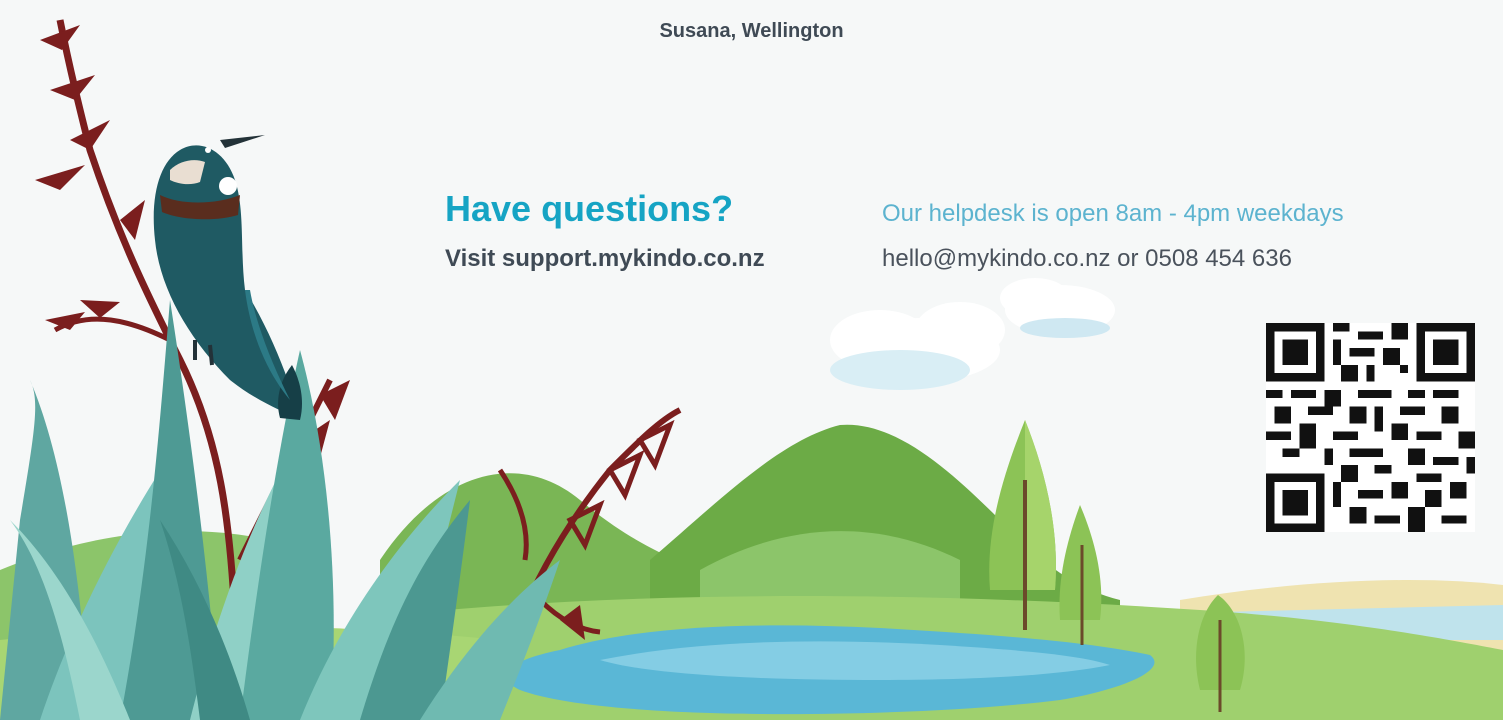  What do you see at coordinates (605, 259) in the screenshot?
I see `support-link-text: Visit support.mykindo.co.nz` at bounding box center [605, 259].